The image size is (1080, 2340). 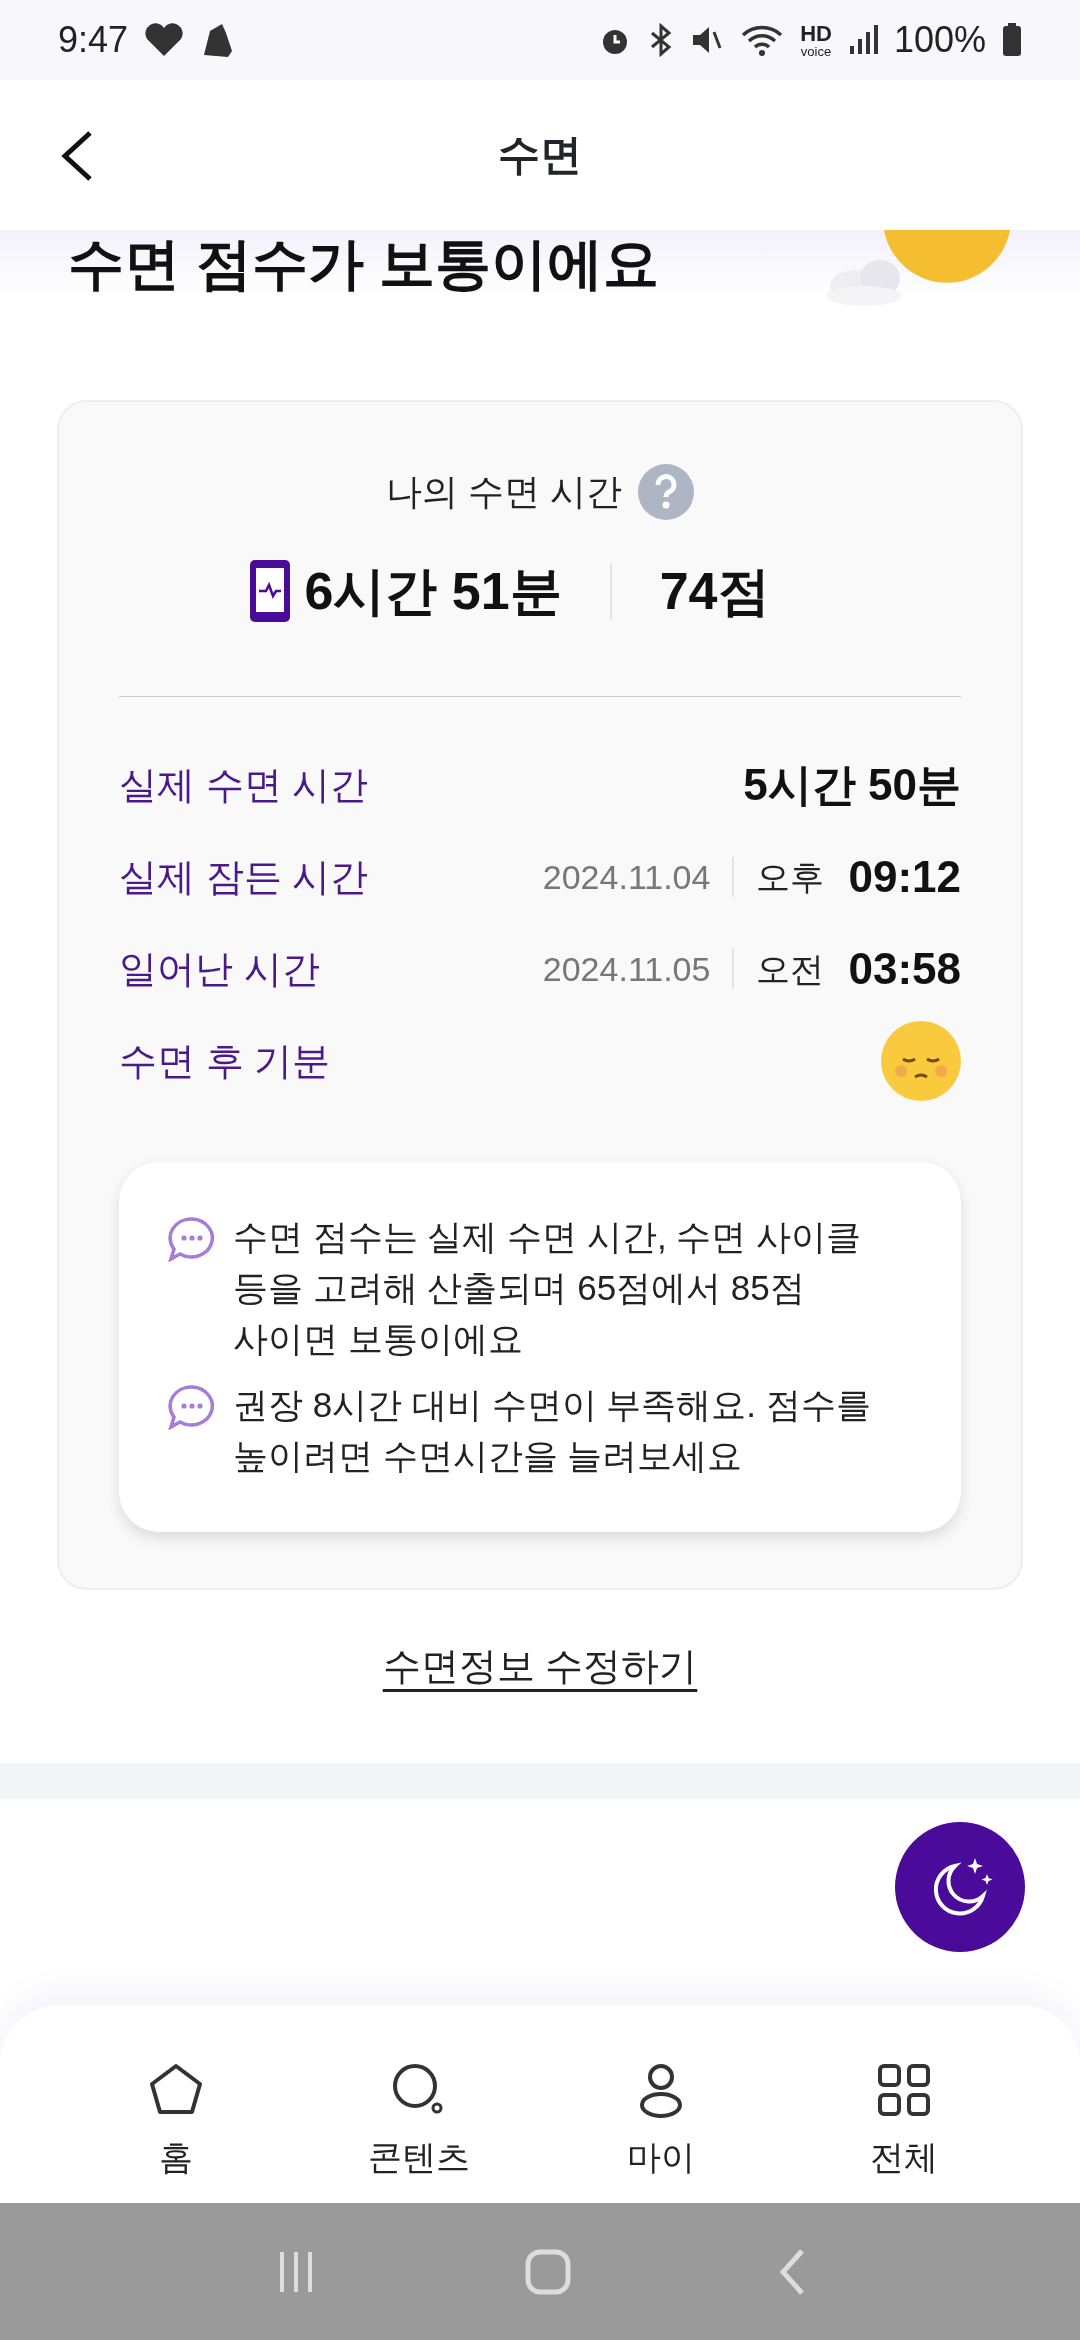 What do you see at coordinates (666, 492) in the screenshot?
I see `help-icon` at bounding box center [666, 492].